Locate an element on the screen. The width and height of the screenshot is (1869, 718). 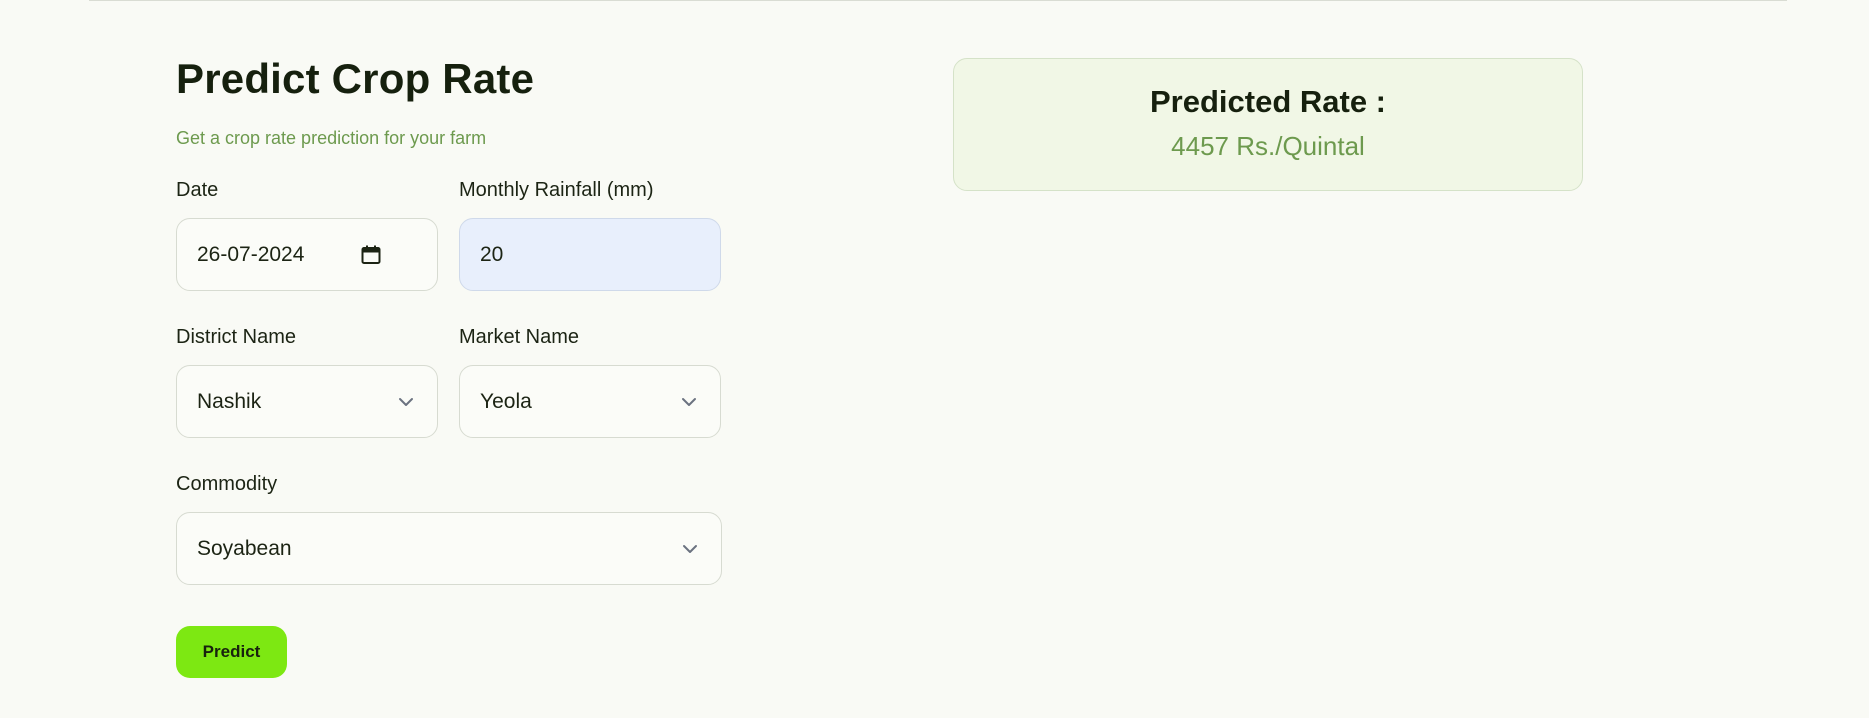
result-card: Predicted Rate : 4457 Rs./Quintal is located at coordinates (1268, 124).